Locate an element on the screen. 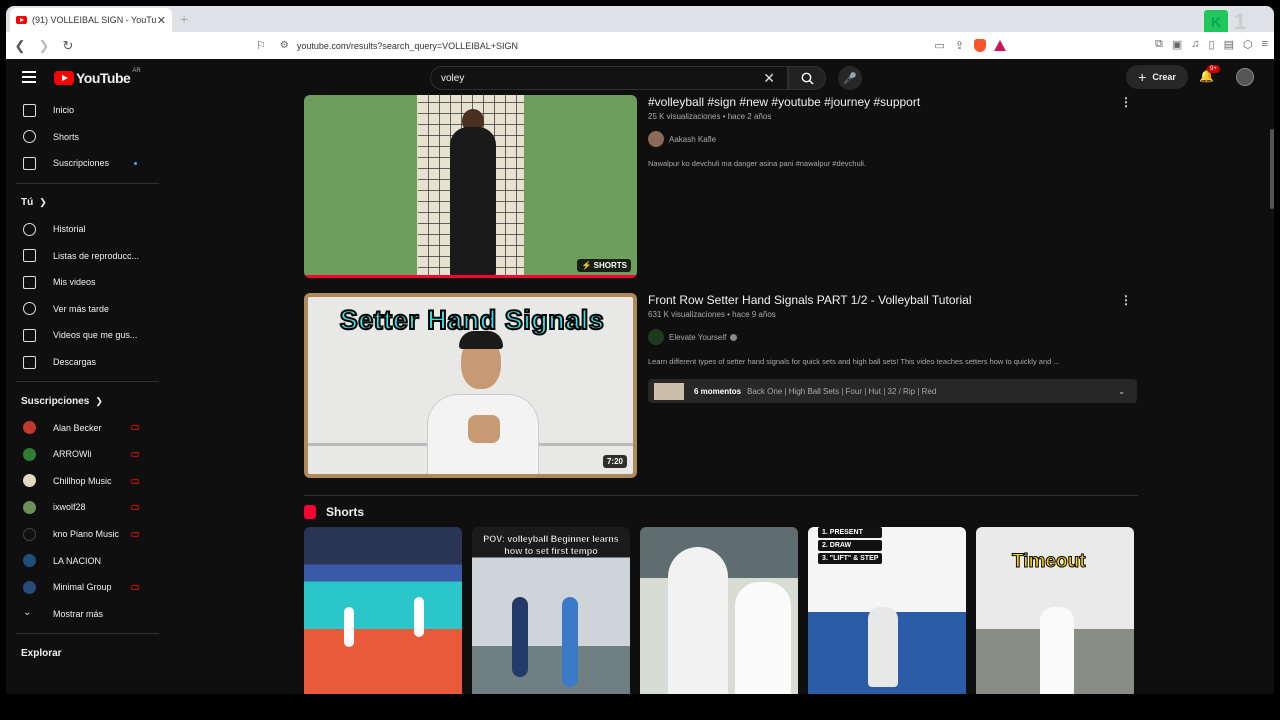 The image size is (1280, 720). sidebar-sub-kno-piano: kno Piano Music is located at coordinates (82, 534).